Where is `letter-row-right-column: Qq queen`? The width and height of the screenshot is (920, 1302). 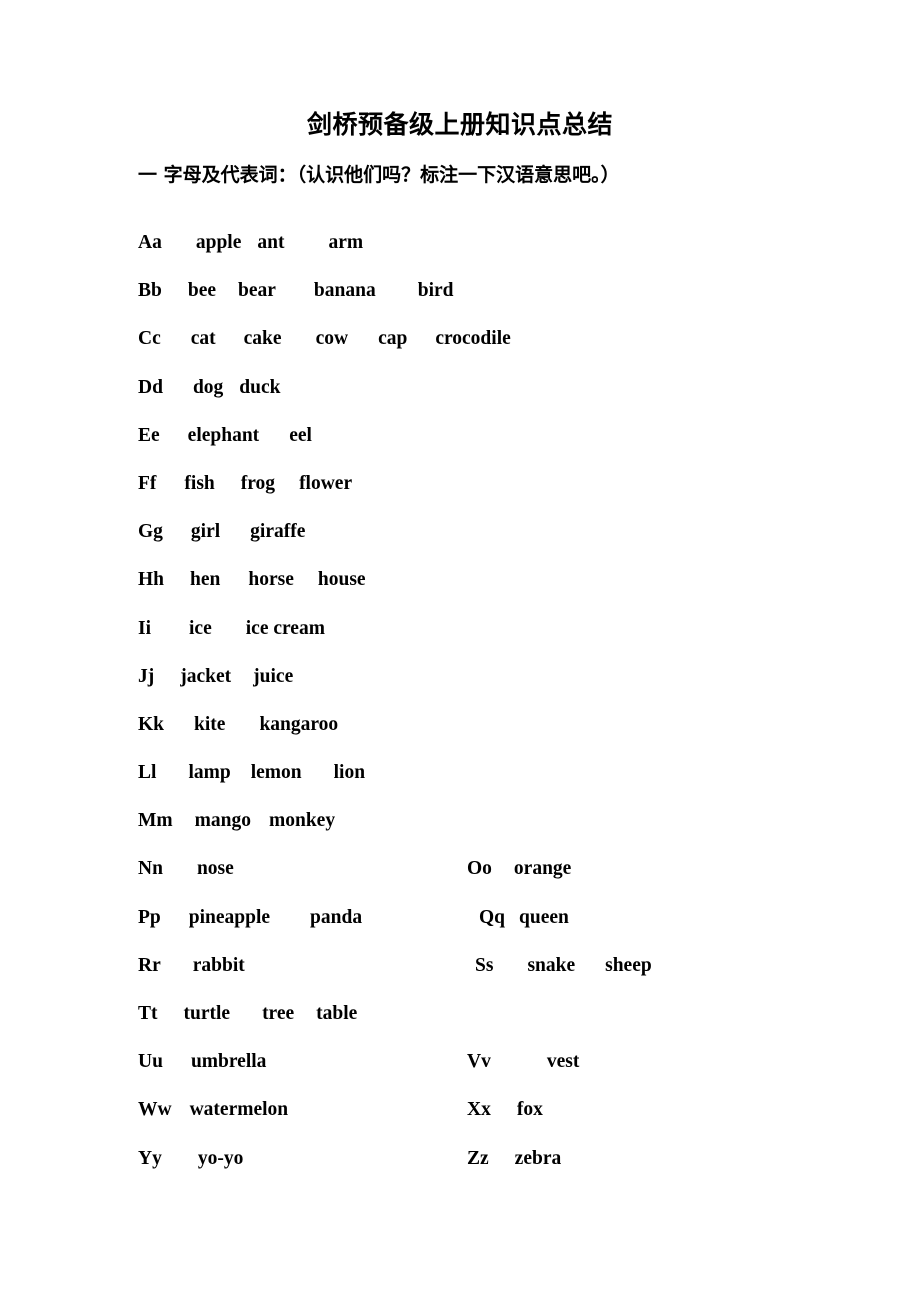 letter-row-right-column: Qq queen is located at coordinates (524, 918).